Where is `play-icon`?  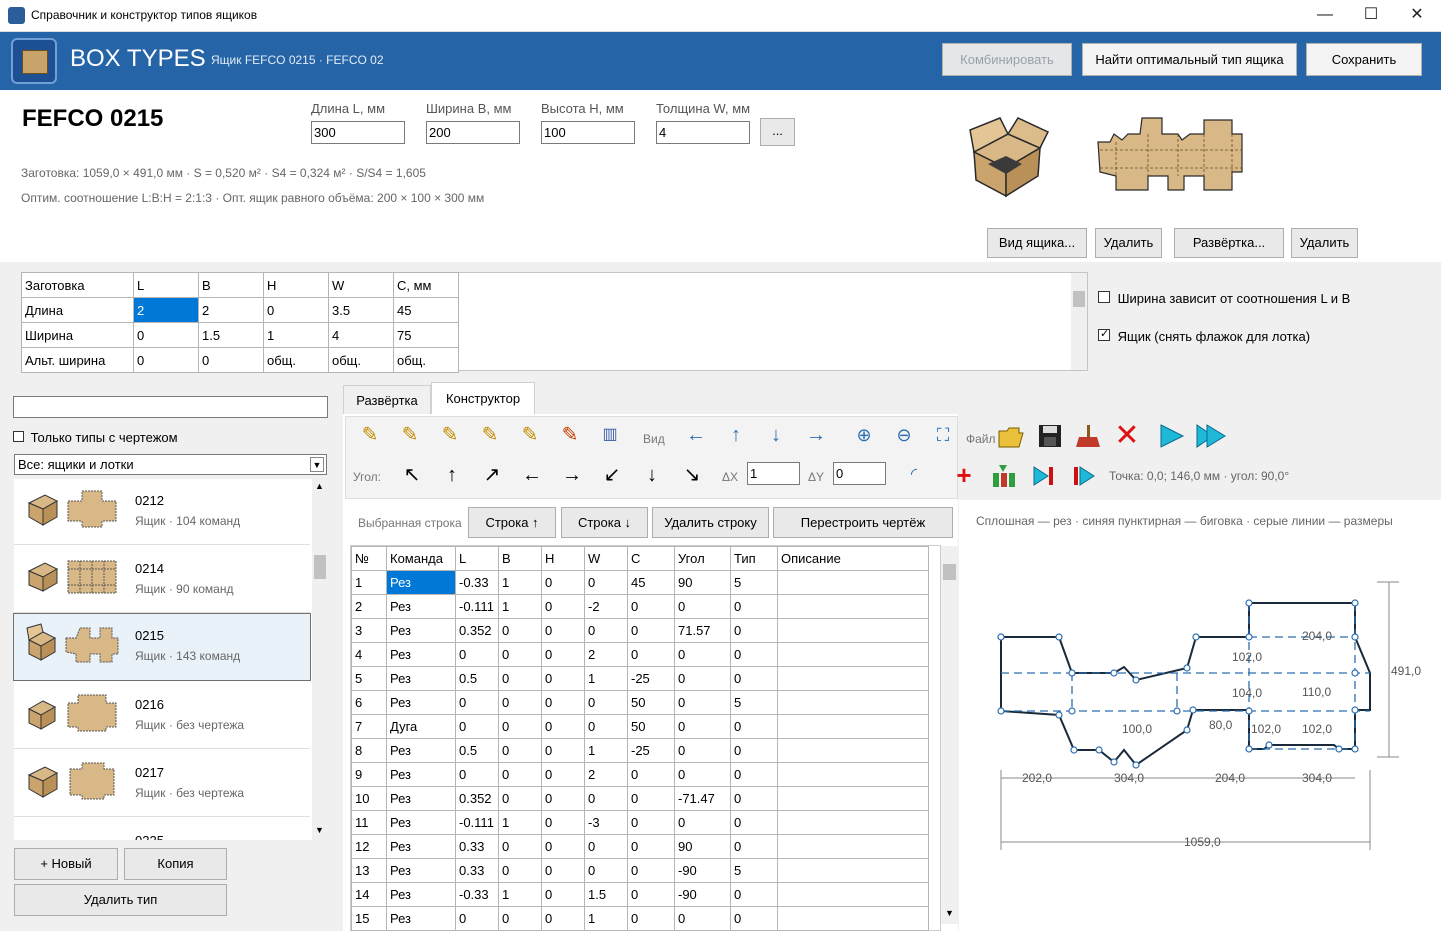 play-icon is located at coordinates (1171, 437).